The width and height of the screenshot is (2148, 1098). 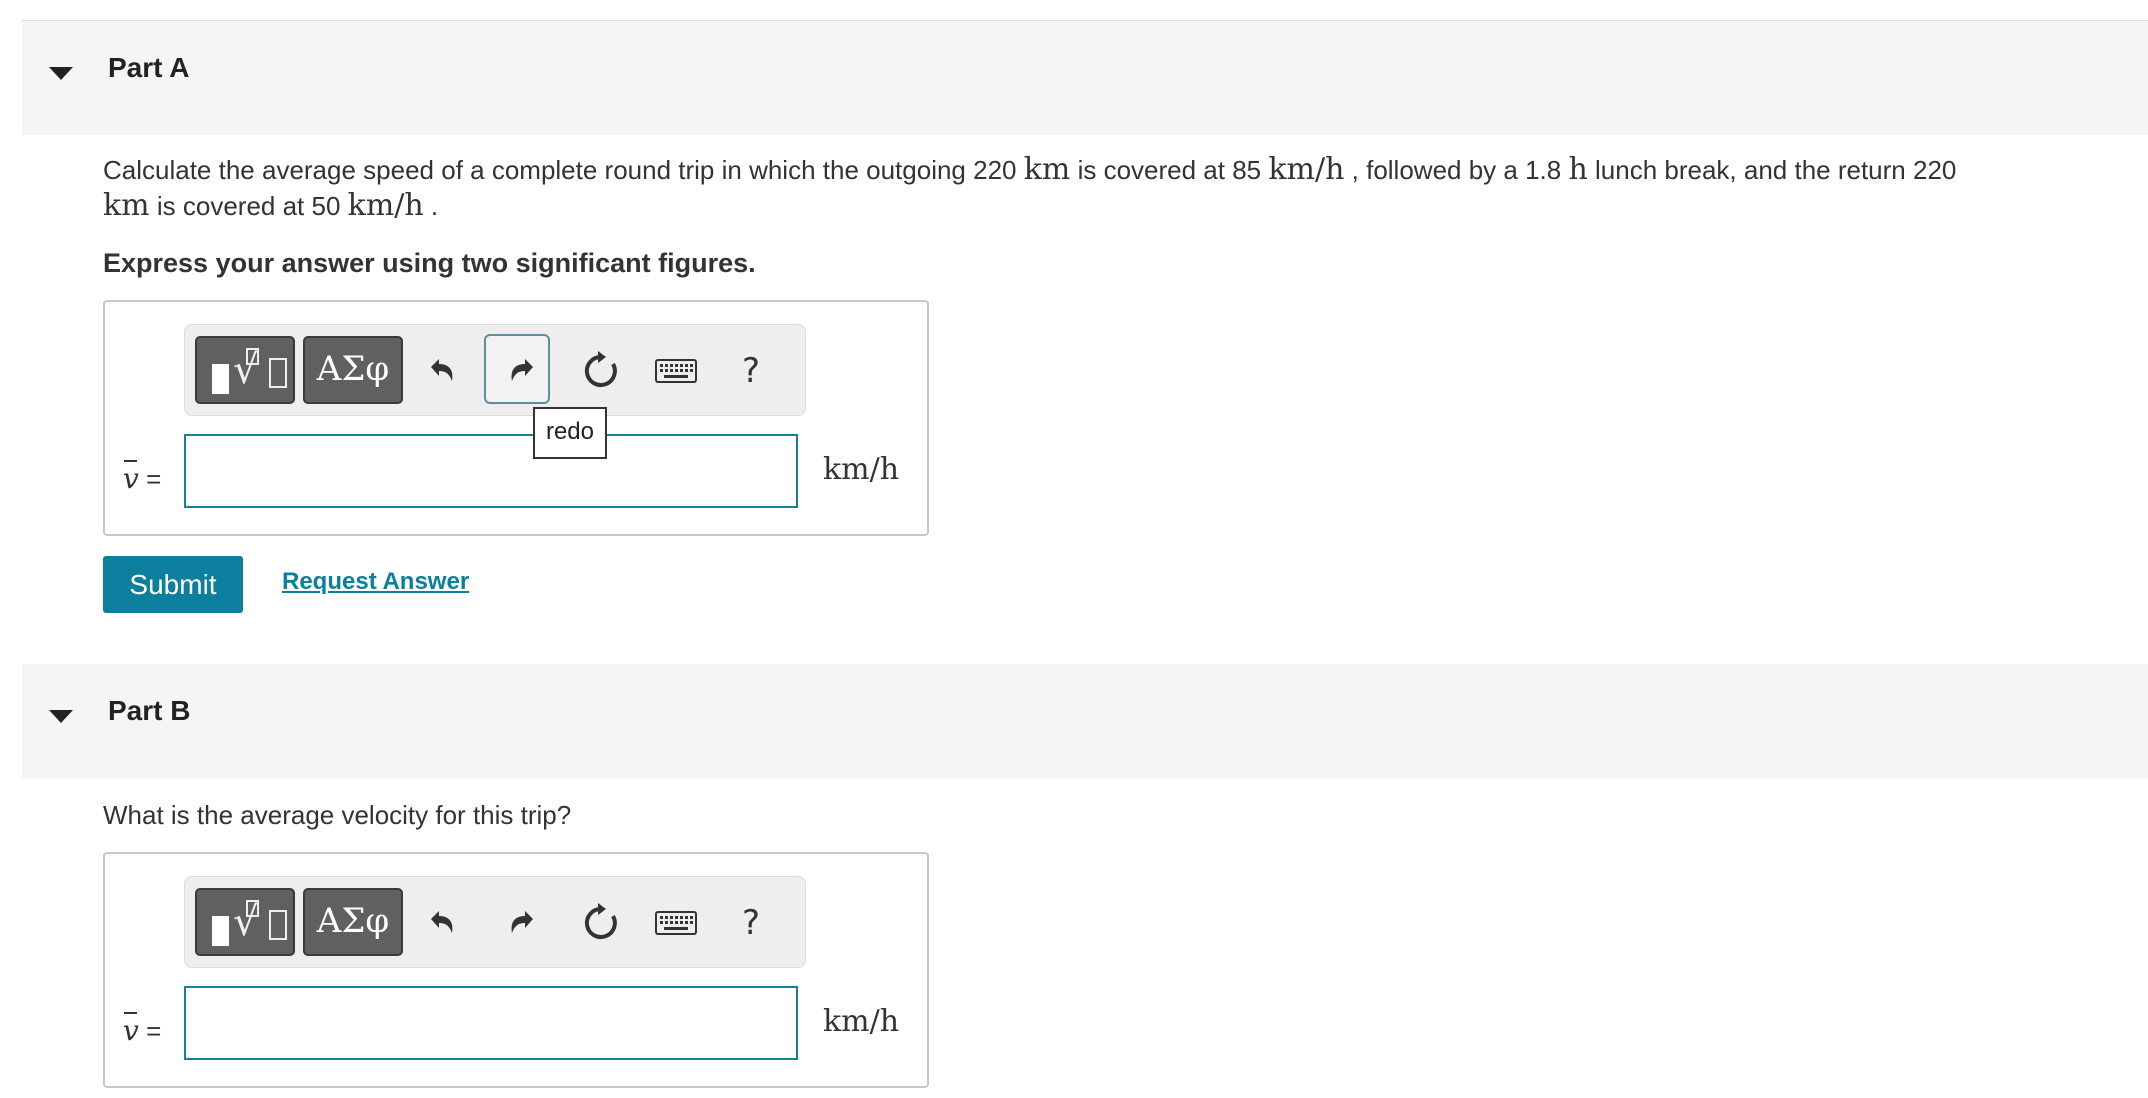 What do you see at coordinates (570, 433) in the screenshot?
I see `redo-tooltip: redo` at bounding box center [570, 433].